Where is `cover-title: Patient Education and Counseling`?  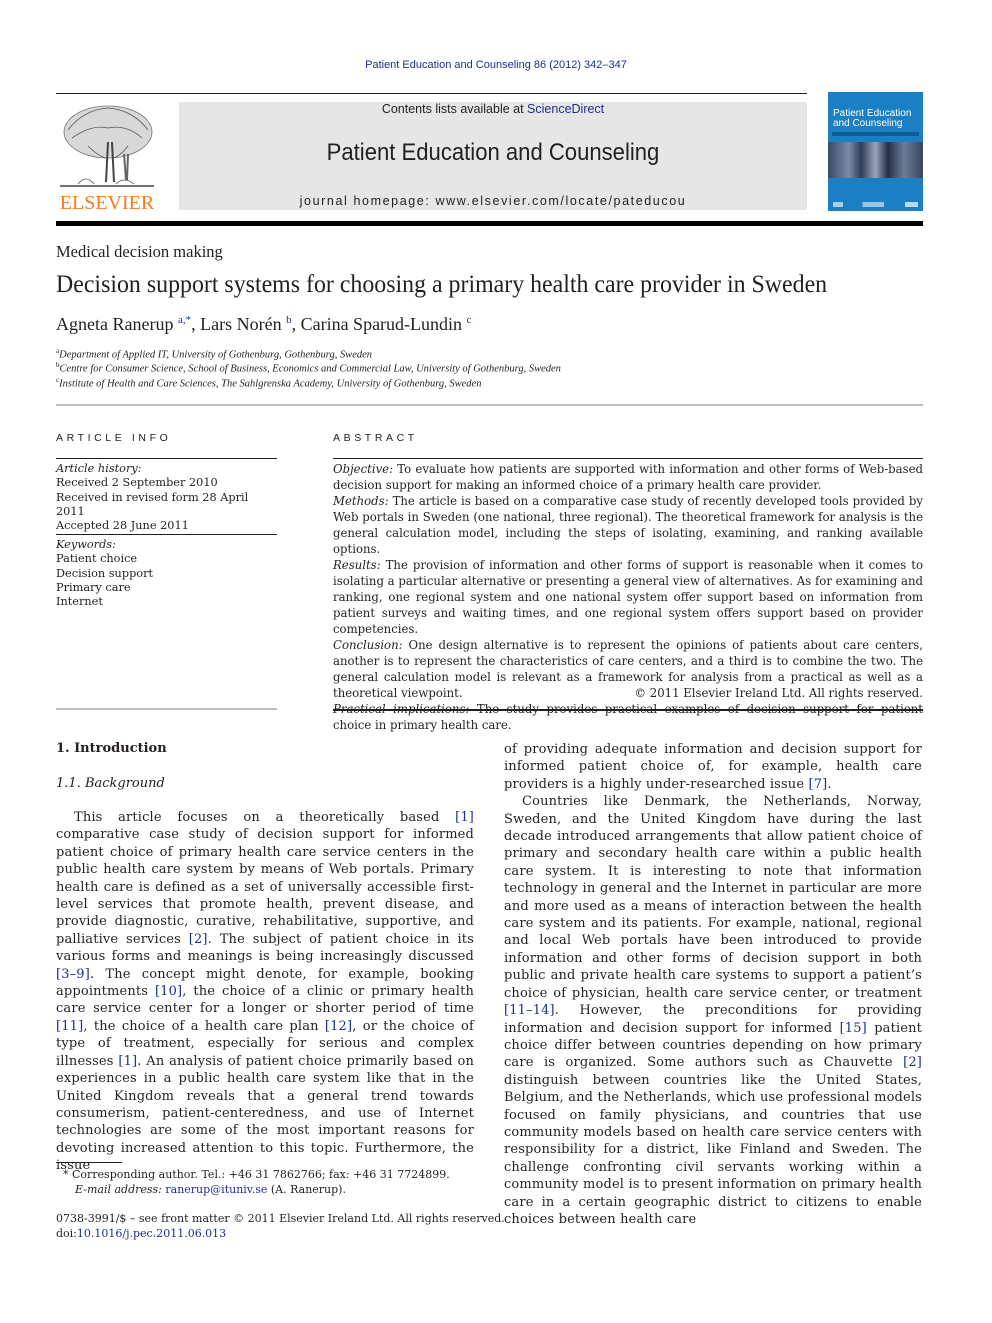 cover-title: Patient Education and Counseling is located at coordinates (877, 119).